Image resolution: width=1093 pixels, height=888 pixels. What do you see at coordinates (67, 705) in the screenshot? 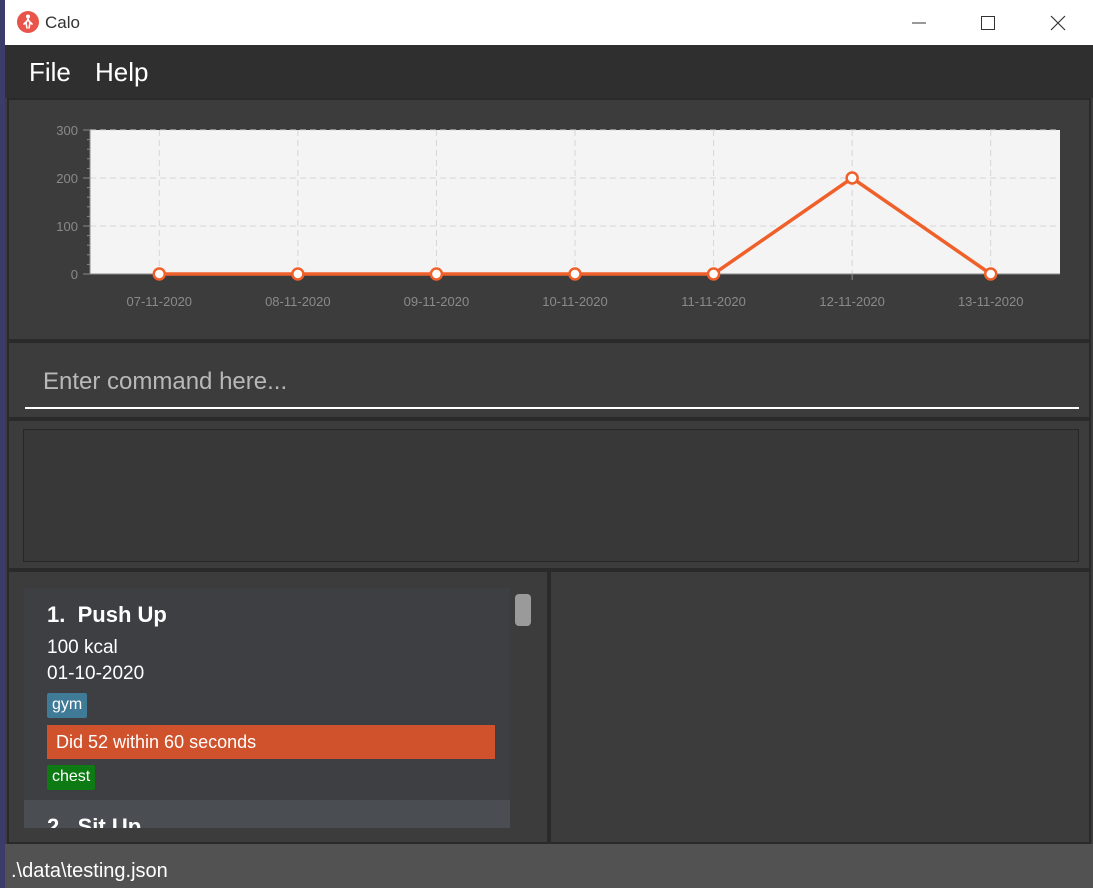
I see `tag-gym: gym` at bounding box center [67, 705].